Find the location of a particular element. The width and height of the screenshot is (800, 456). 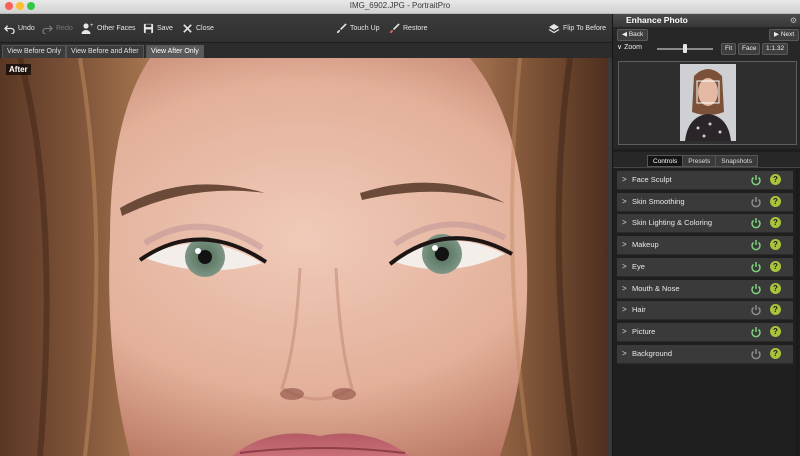

restore-button: Restore is located at coordinates (408, 28).